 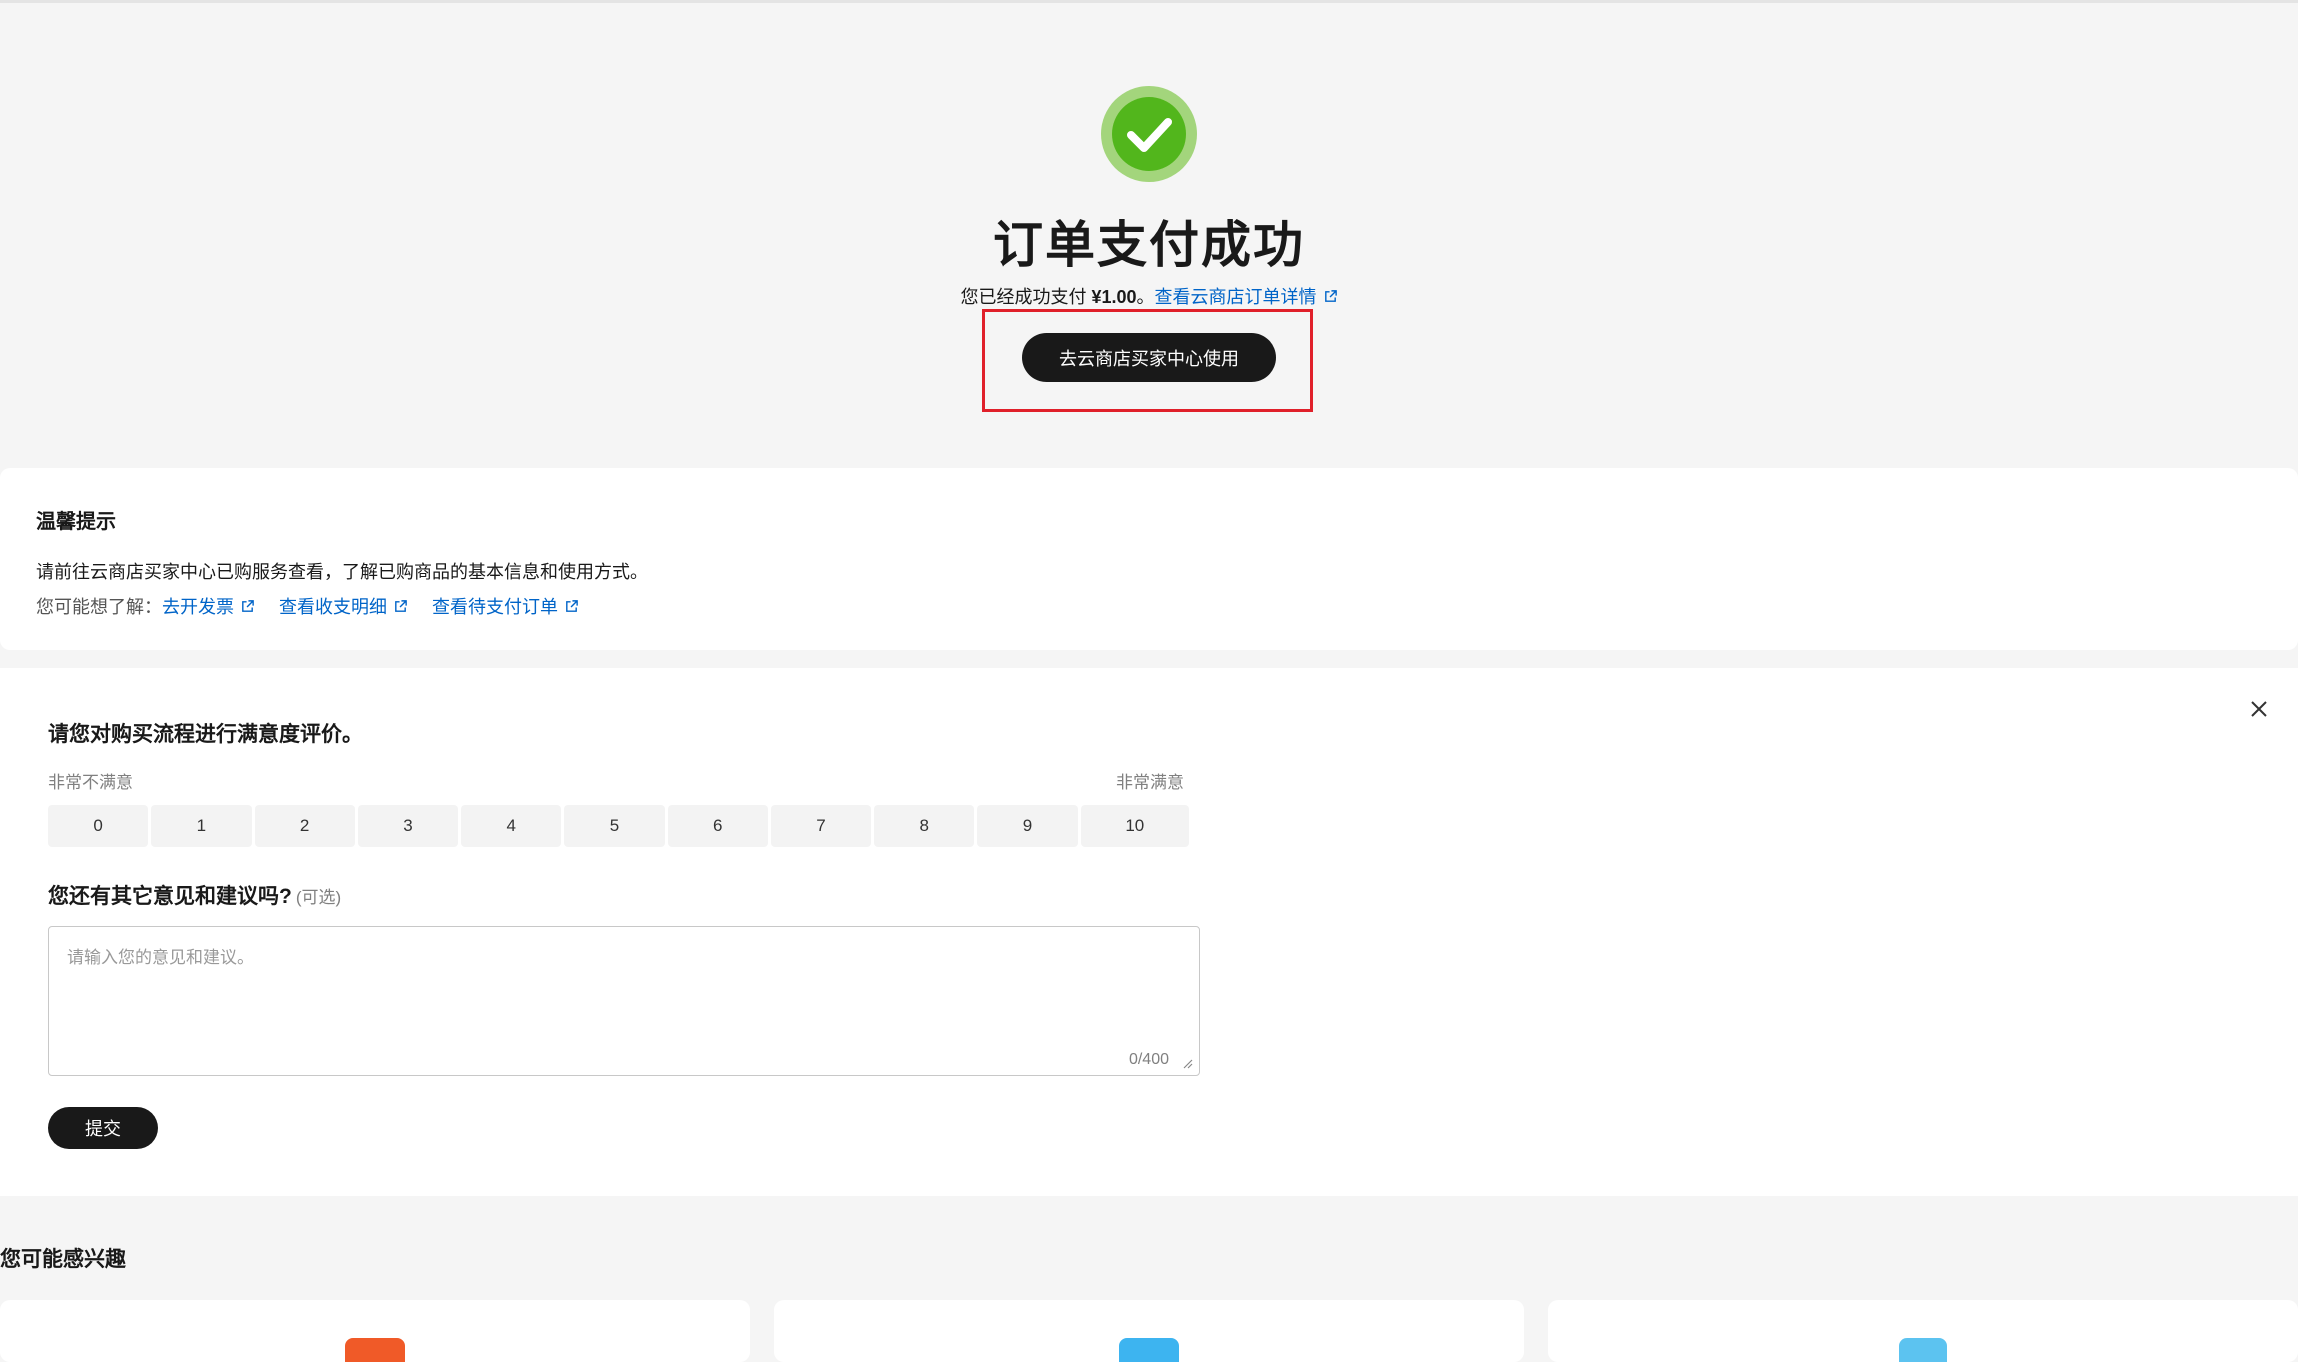 I want to click on pending-orders-link-label: 查看待支付订单, so click(x=495, y=607).